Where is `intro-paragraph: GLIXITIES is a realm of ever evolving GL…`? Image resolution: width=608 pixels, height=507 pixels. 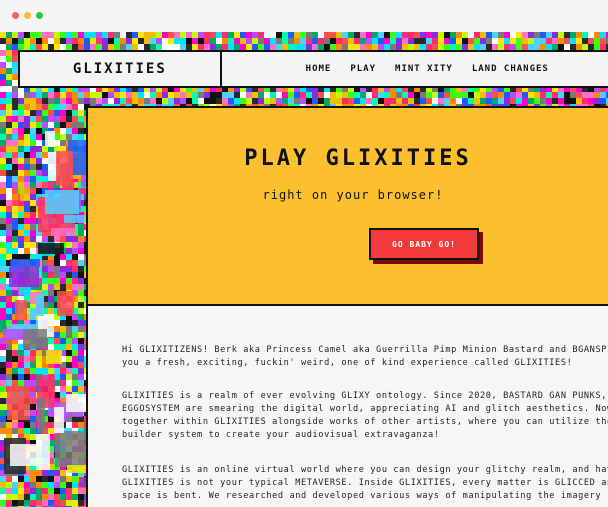
intro-paragraph: GLIXITIES is a realm of ever evolving GL… is located at coordinates (365, 416).